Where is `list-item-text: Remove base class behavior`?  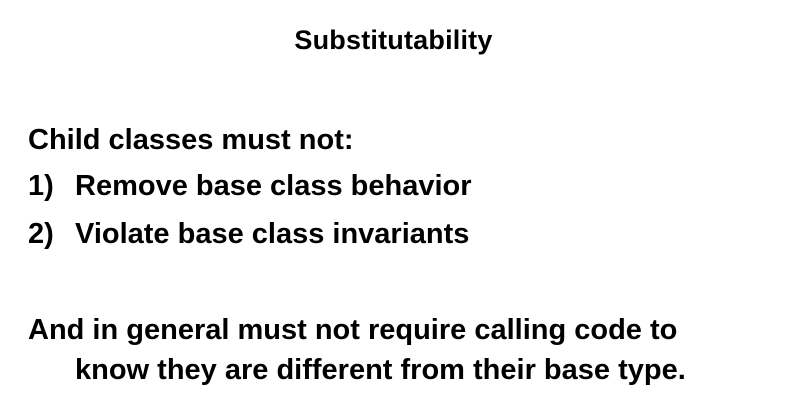 list-item-text: Remove base class behavior is located at coordinates (273, 186).